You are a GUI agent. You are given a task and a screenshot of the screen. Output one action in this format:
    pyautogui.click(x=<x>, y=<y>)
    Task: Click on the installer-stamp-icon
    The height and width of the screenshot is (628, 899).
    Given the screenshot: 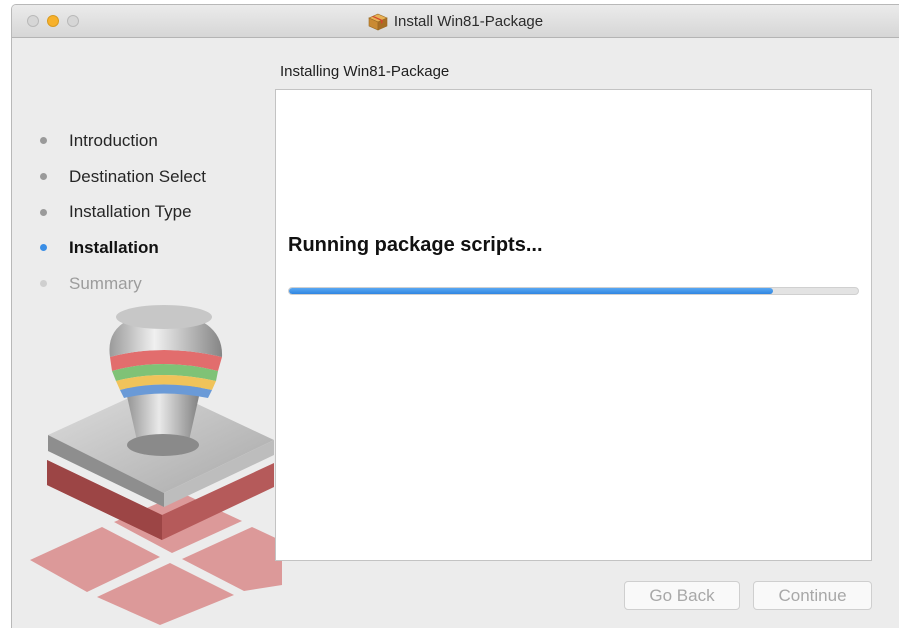 What is the action you would take?
    pyautogui.click(x=156, y=465)
    